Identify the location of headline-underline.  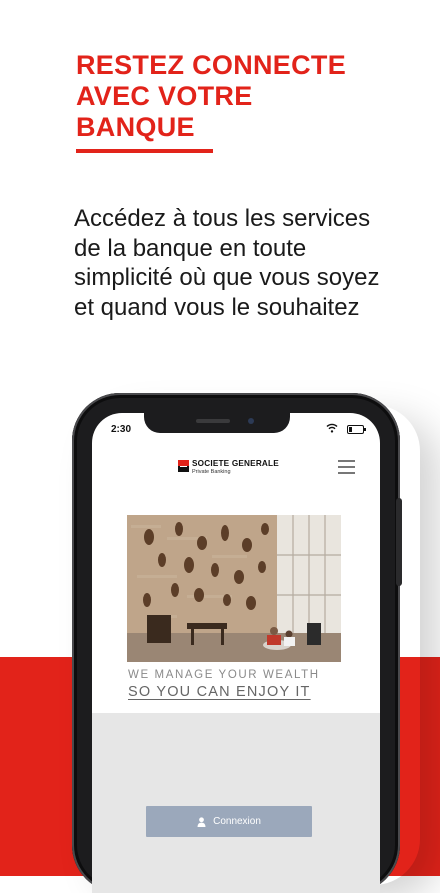
(144, 151).